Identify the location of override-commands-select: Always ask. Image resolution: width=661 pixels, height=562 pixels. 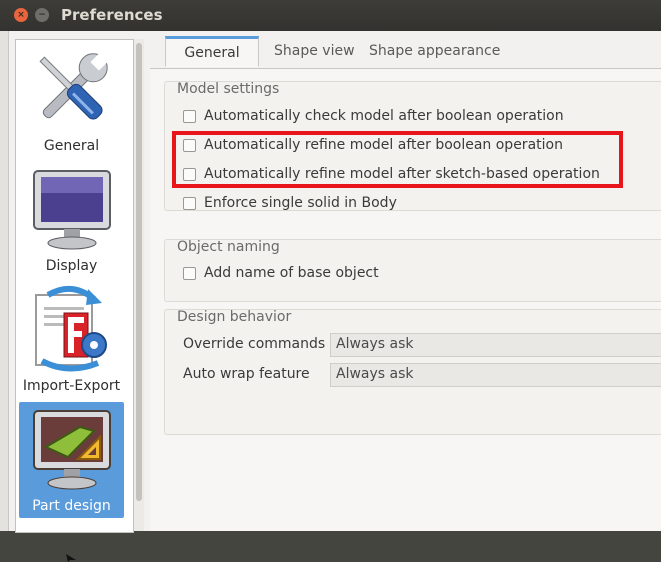
(495, 345).